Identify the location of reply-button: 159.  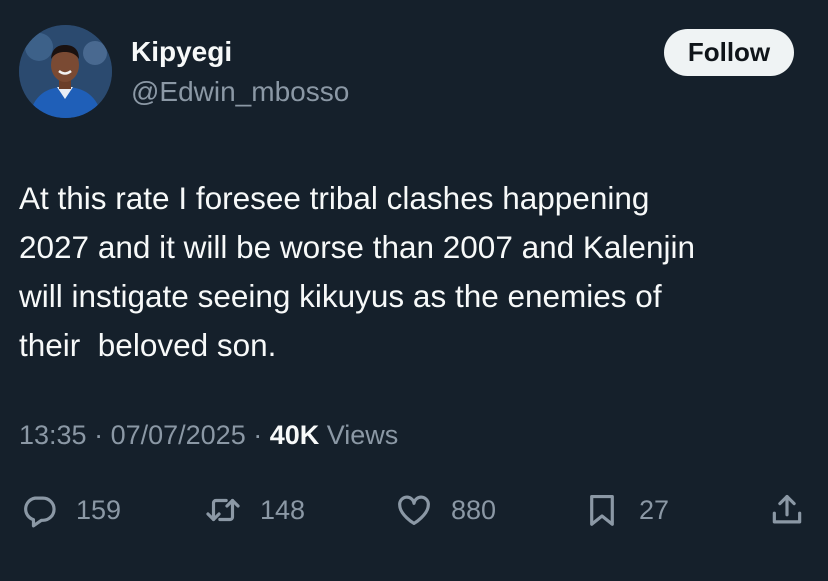
(70, 510).